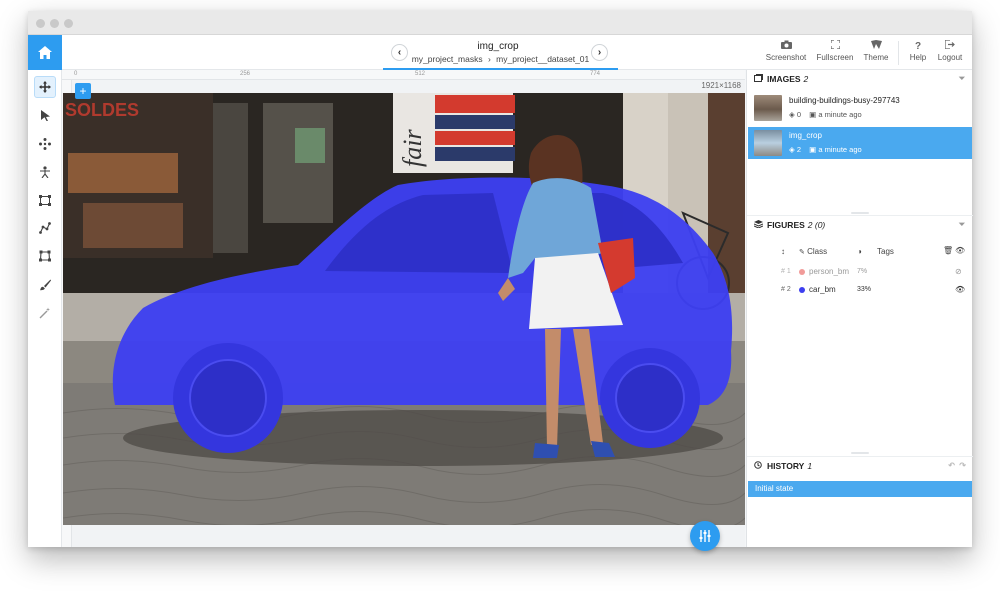  Describe the element at coordinates (860, 465) in the screenshot. I see `history-section-header: HISTORY 1 ↶ ↷` at that location.